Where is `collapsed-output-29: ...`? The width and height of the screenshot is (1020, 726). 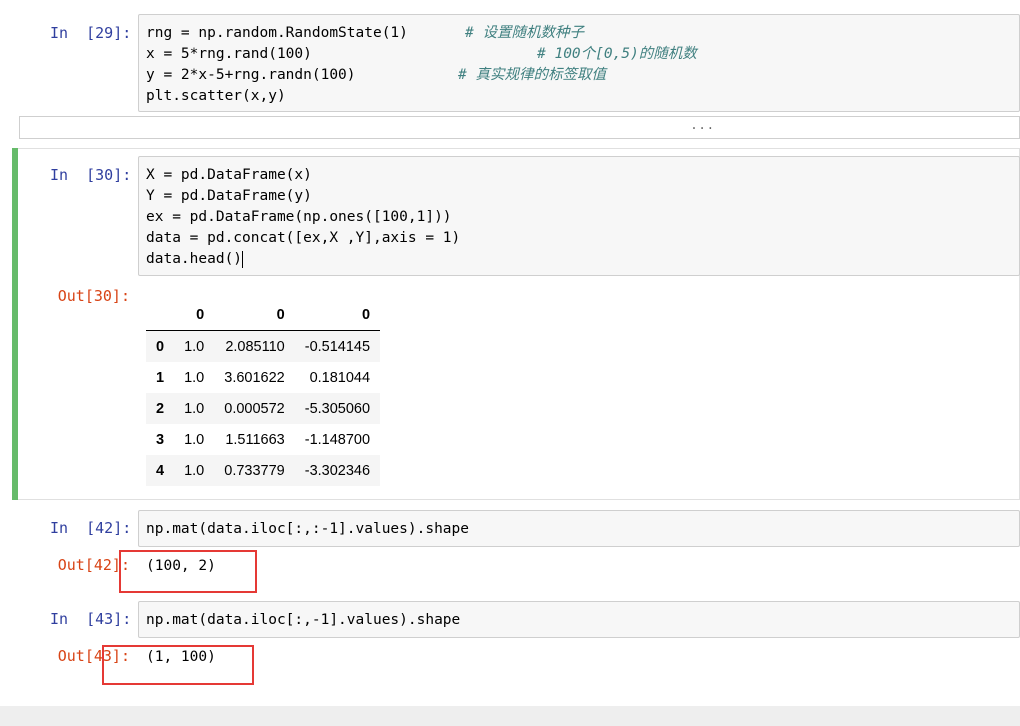
collapsed-output-29: ... is located at coordinates (519, 127).